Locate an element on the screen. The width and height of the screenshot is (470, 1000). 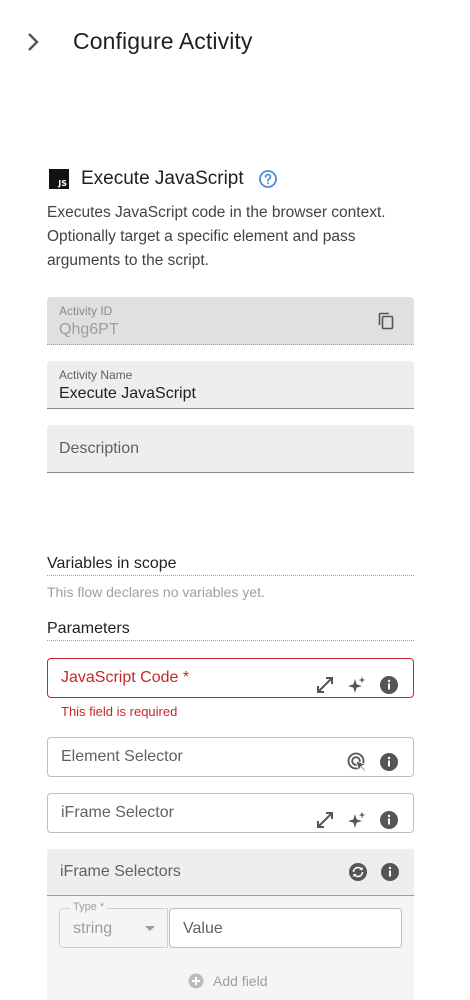
chevron-right-icon is located at coordinates (33, 42).